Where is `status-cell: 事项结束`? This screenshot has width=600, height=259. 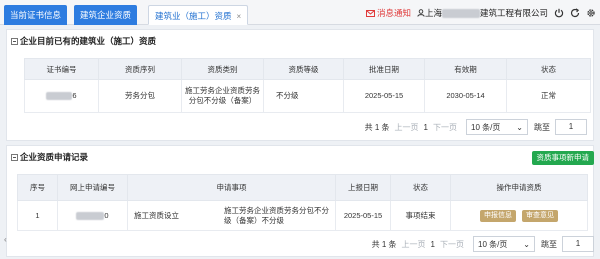 status-cell: 事项结束 is located at coordinates (420, 215).